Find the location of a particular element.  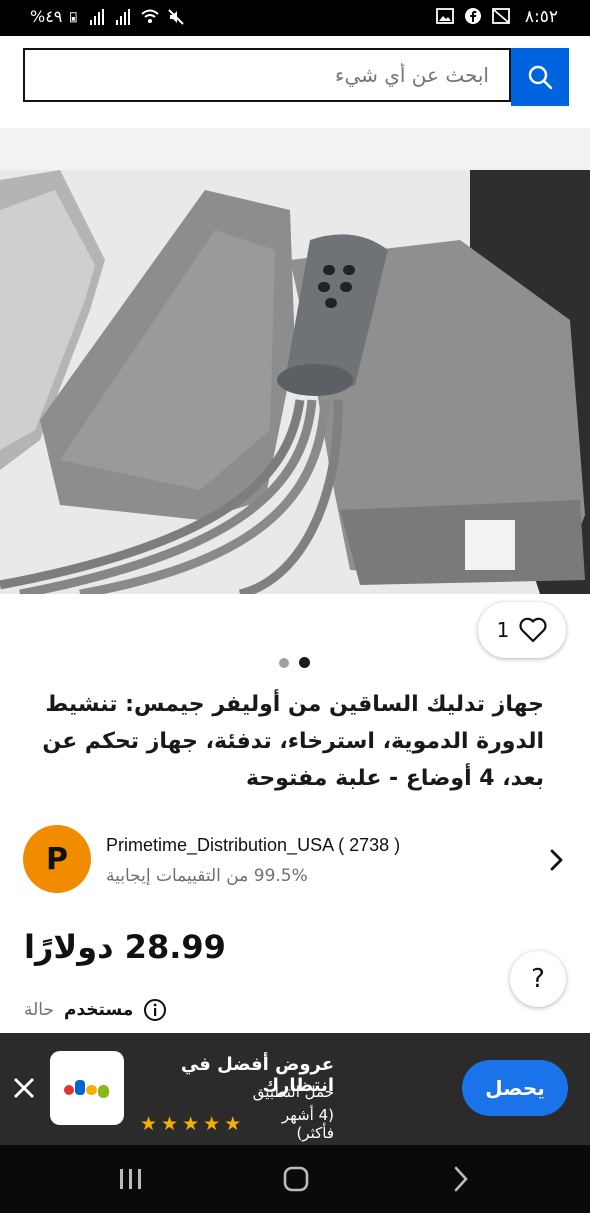

banner-rating: ★ ★ ★ ★ ★ (4 أشهر فأكثر) is located at coordinates (237, 1124).